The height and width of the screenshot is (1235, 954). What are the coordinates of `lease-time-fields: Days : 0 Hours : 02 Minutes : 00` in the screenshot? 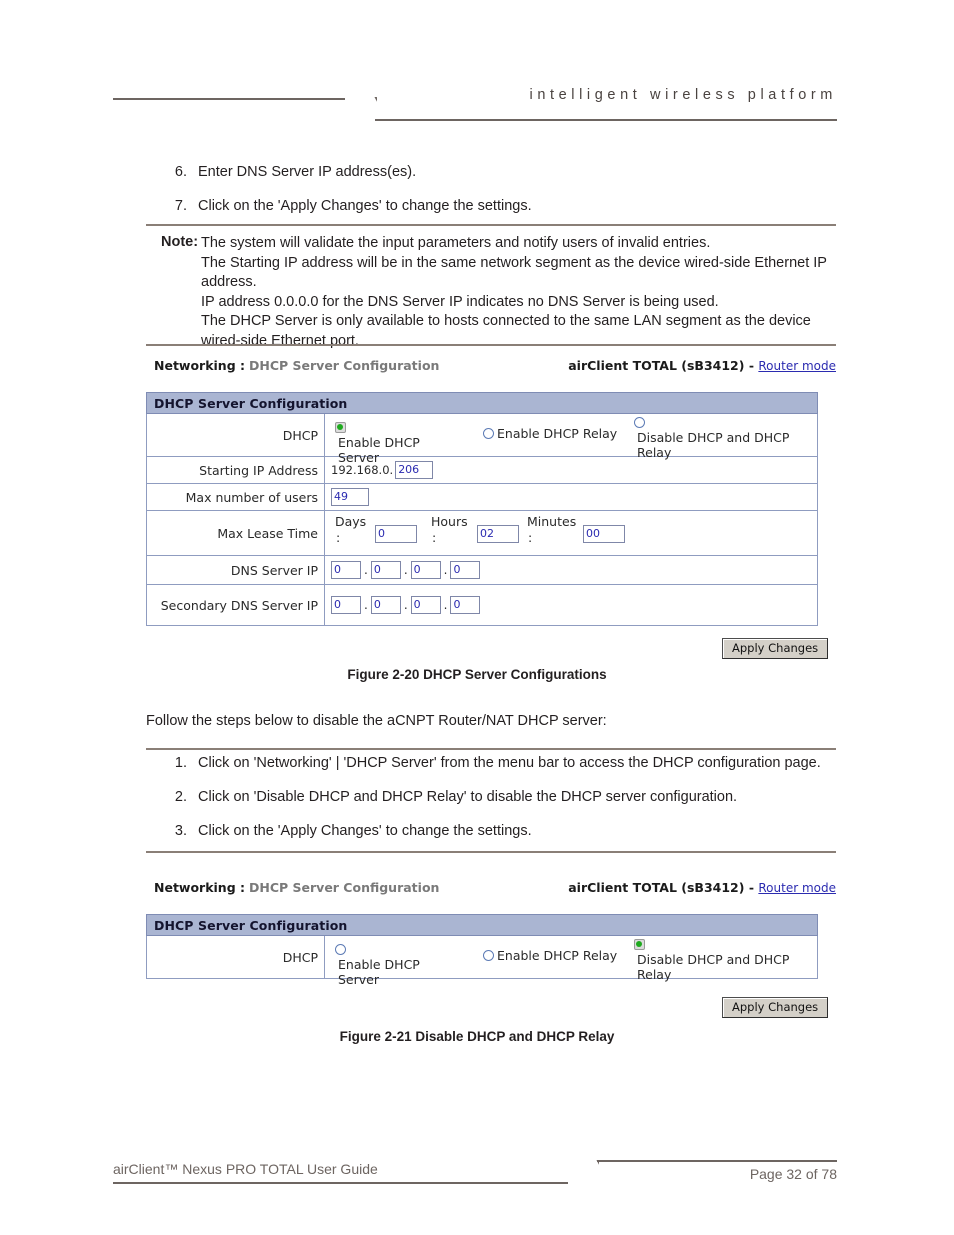 It's located at (572, 533).